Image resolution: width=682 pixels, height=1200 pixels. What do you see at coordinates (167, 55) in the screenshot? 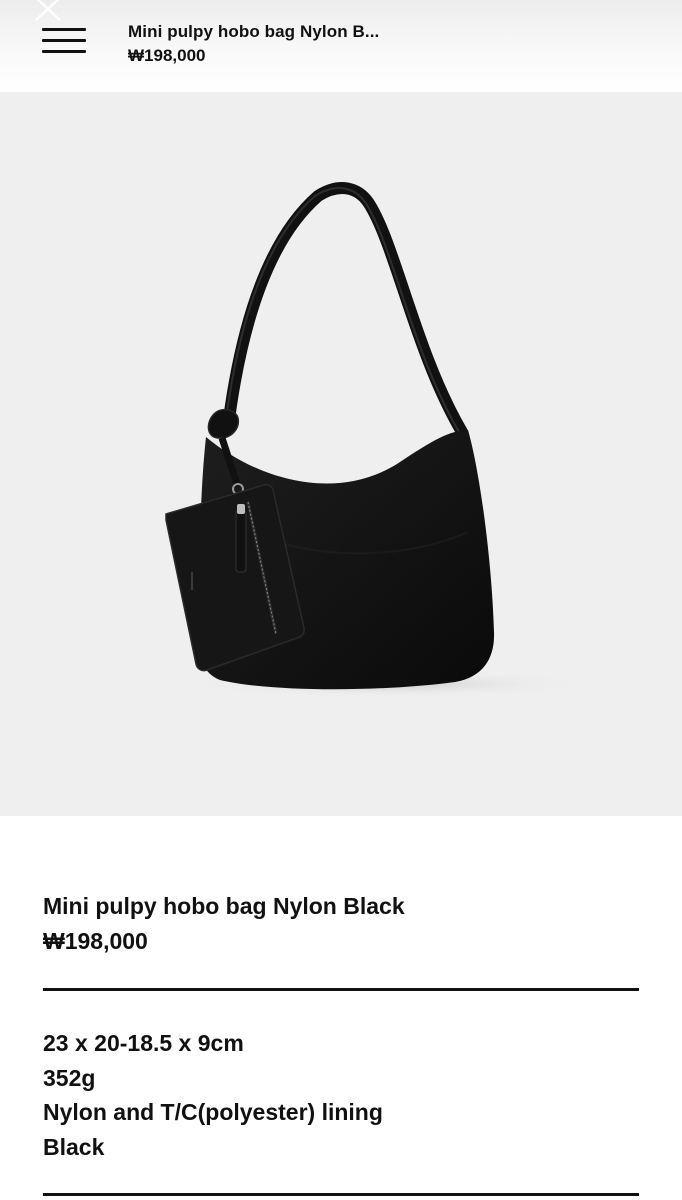
I see `header-price: ₩198,000` at bounding box center [167, 55].